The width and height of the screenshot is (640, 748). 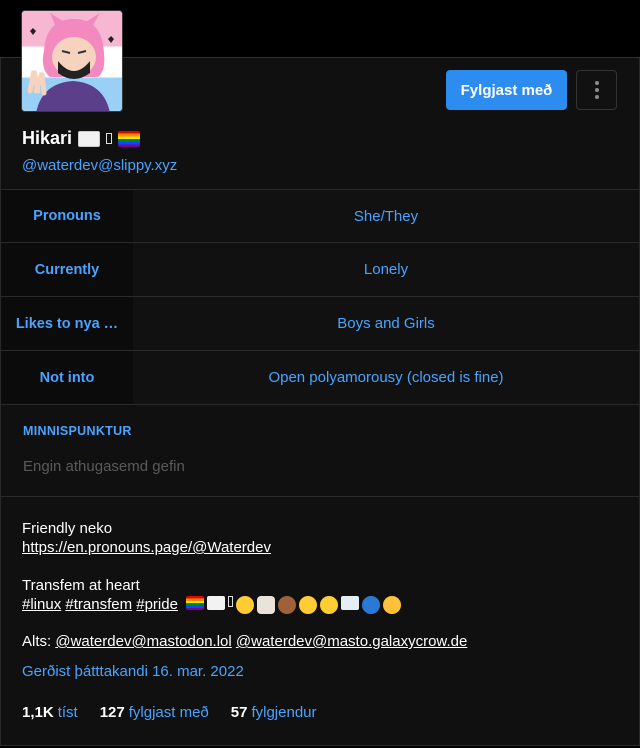 I want to click on field-row-likes: Likes to nya … Boys and Girls, so click(x=320, y=324).